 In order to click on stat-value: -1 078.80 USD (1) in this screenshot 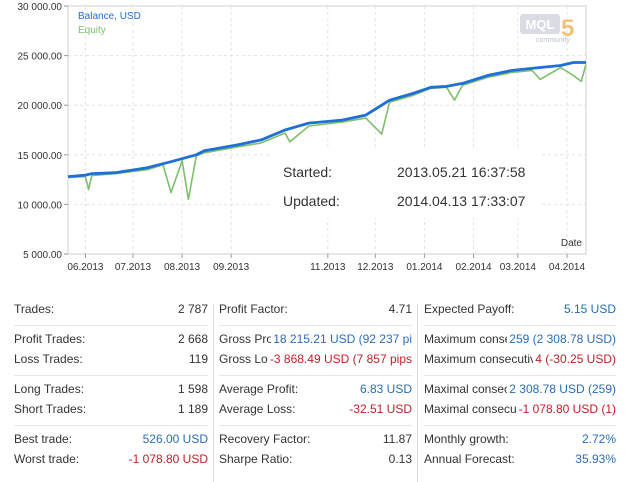, I will do `click(566, 409)`.